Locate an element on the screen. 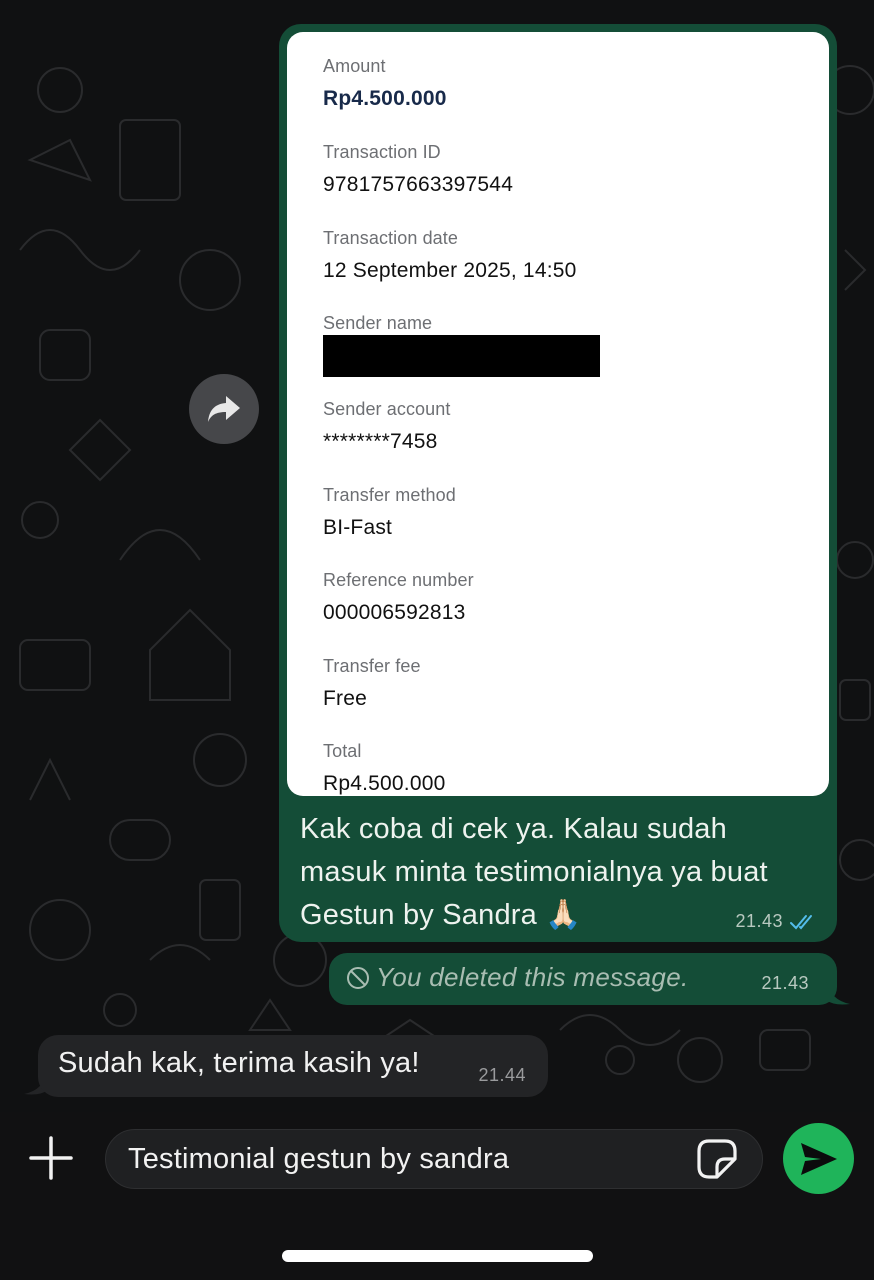 The width and height of the screenshot is (874, 1280). receipt-field-total: Total Rp4.500.000 is located at coordinates (384, 768).